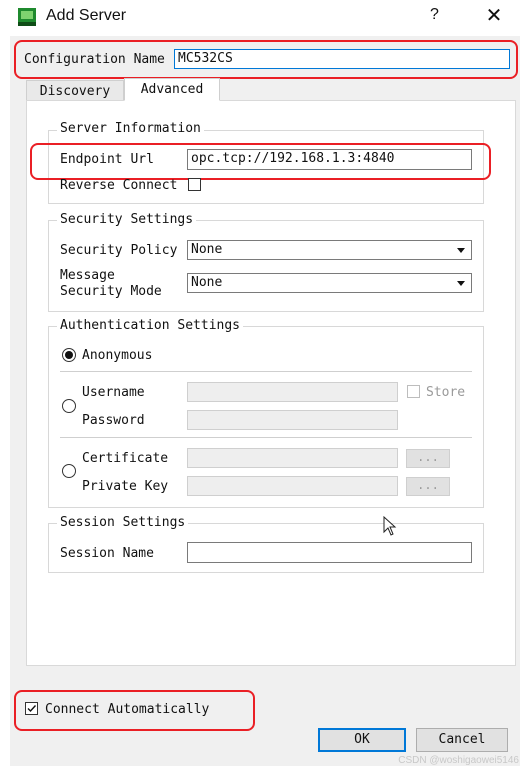 This screenshot has width=525, height=770. I want to click on checkmark-icon, so click(32, 709).